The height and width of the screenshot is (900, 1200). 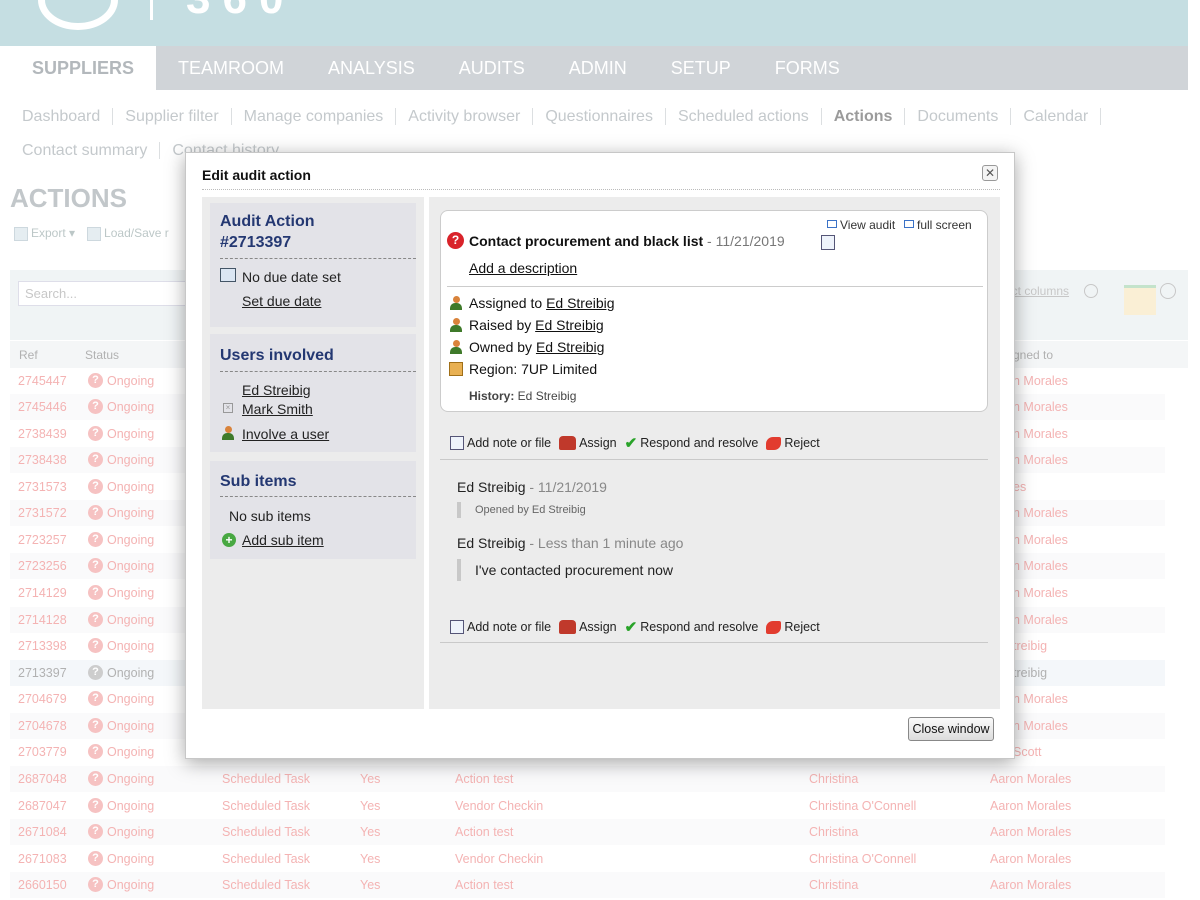 I want to click on assigned-to-line: Assigned to Ed Streibig, so click(x=542, y=303).